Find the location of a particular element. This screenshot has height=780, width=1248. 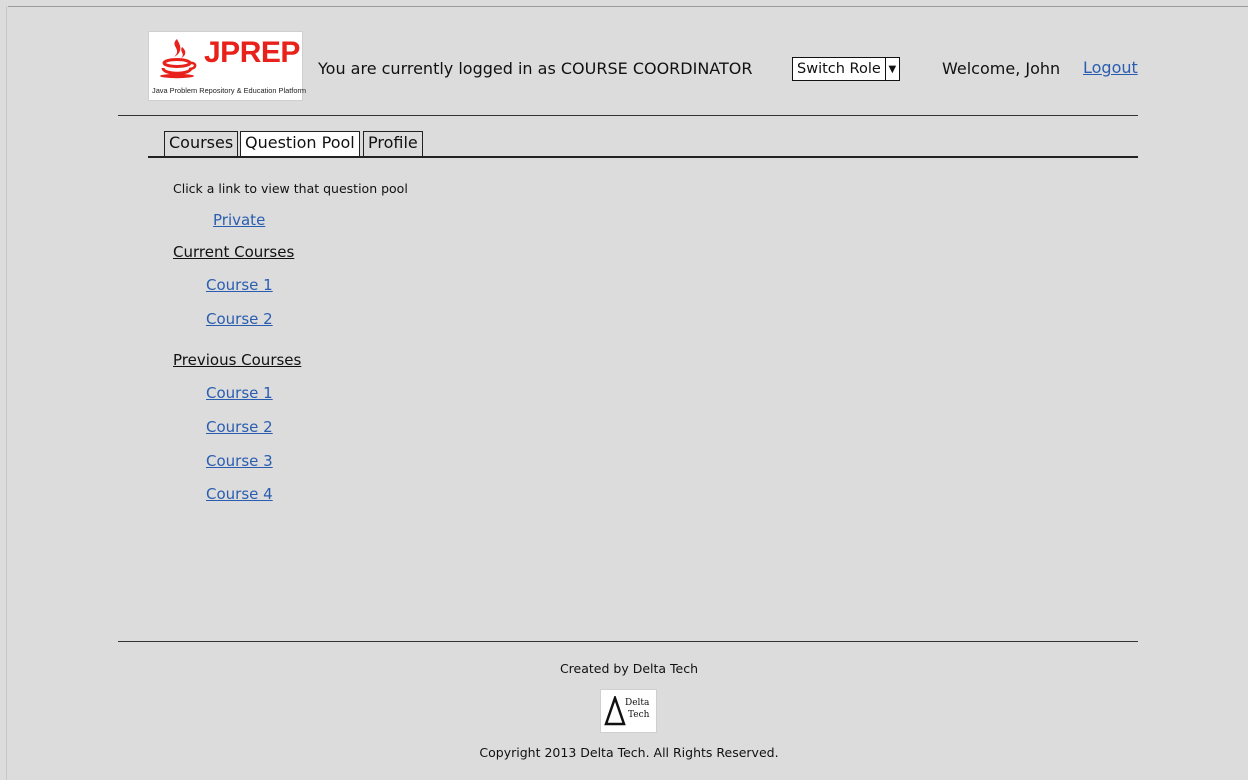

delta-logo-word: Delta is located at coordinates (637, 703).